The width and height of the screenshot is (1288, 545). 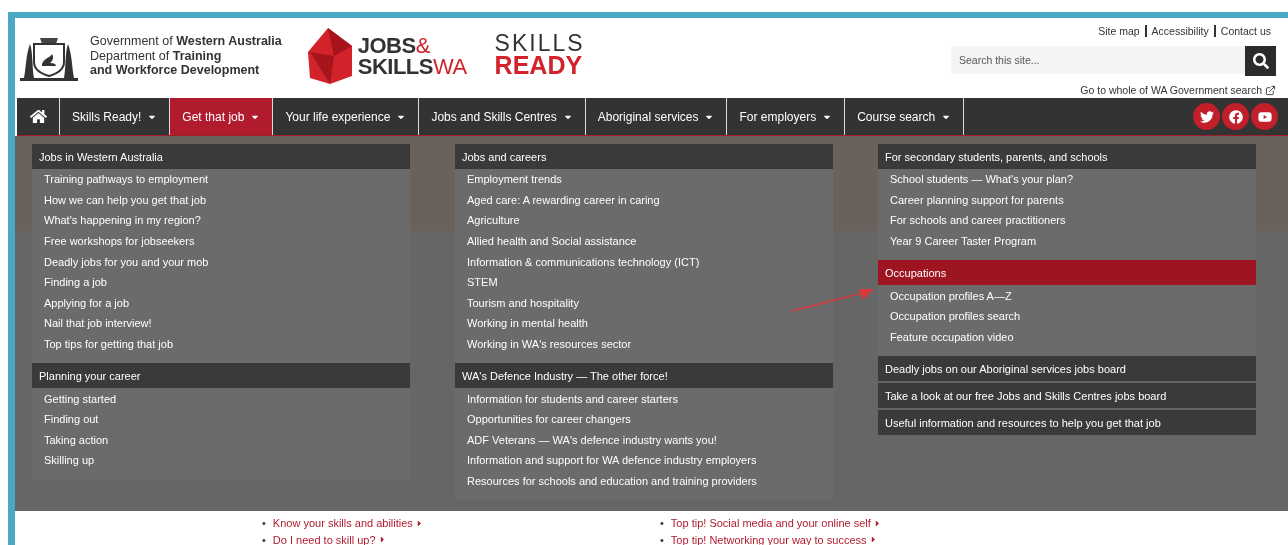 What do you see at coordinates (329, 538) in the screenshot?
I see `page-link: Do I need to skill up?` at bounding box center [329, 538].